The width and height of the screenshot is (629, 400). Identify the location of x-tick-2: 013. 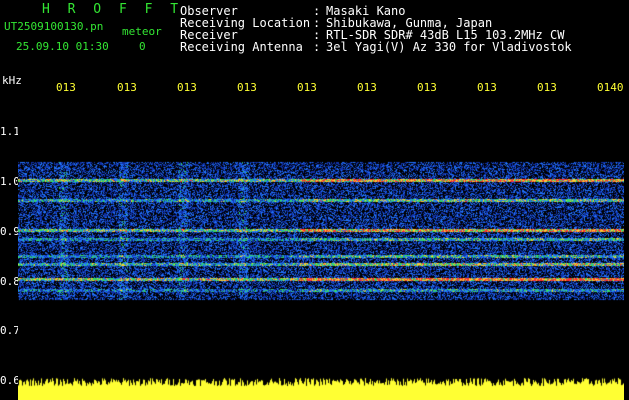
(127, 87).